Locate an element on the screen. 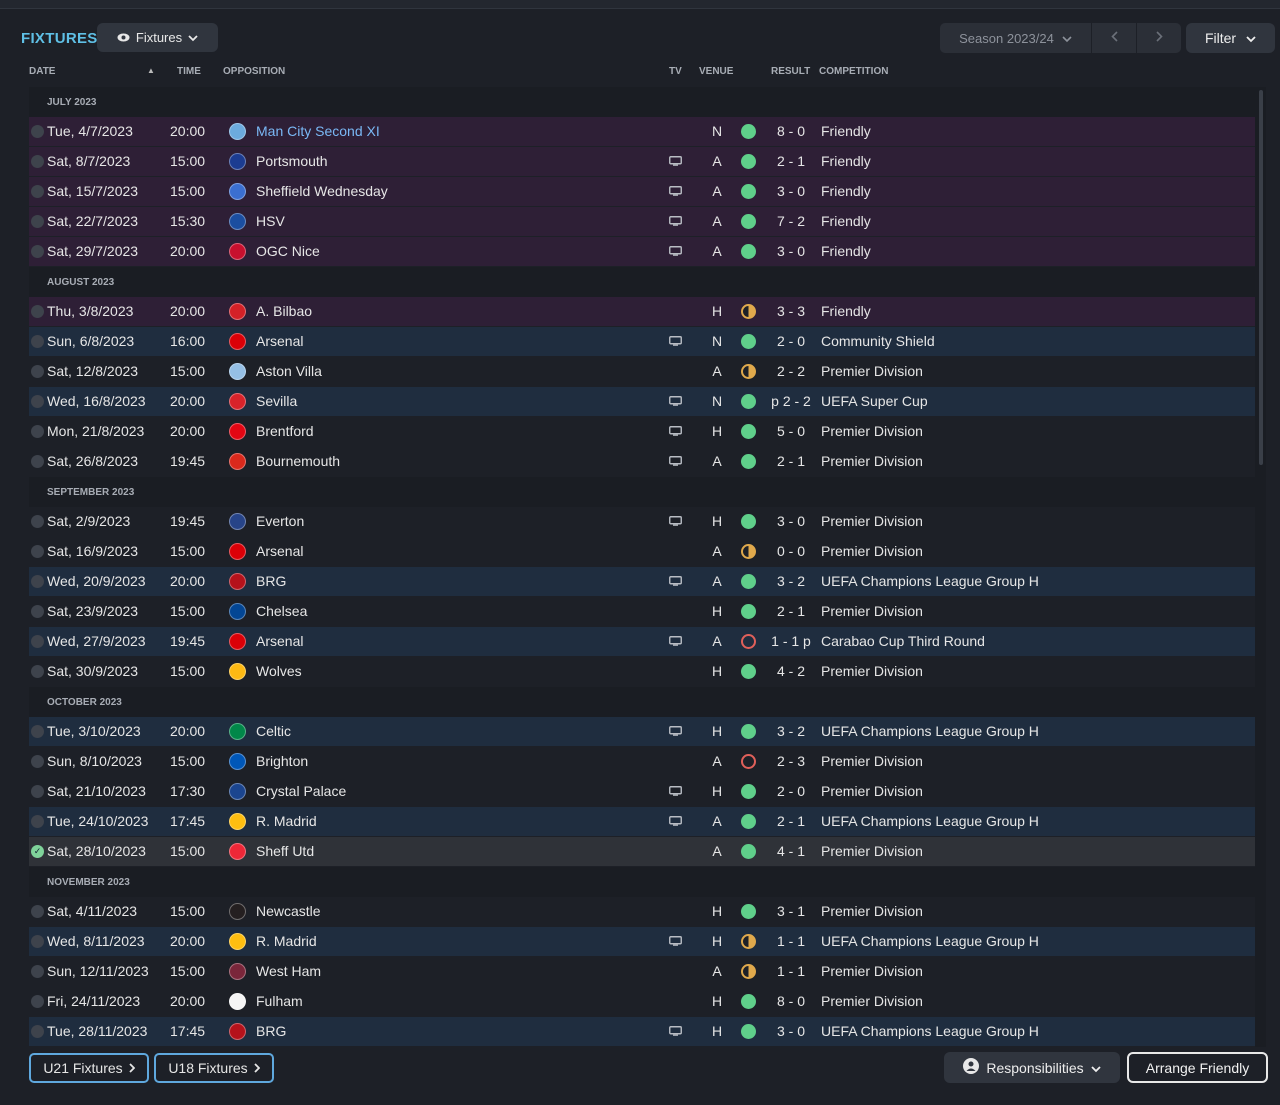 This screenshot has width=1280, height=1105. score: 1 - 1 p is located at coordinates (791, 641).